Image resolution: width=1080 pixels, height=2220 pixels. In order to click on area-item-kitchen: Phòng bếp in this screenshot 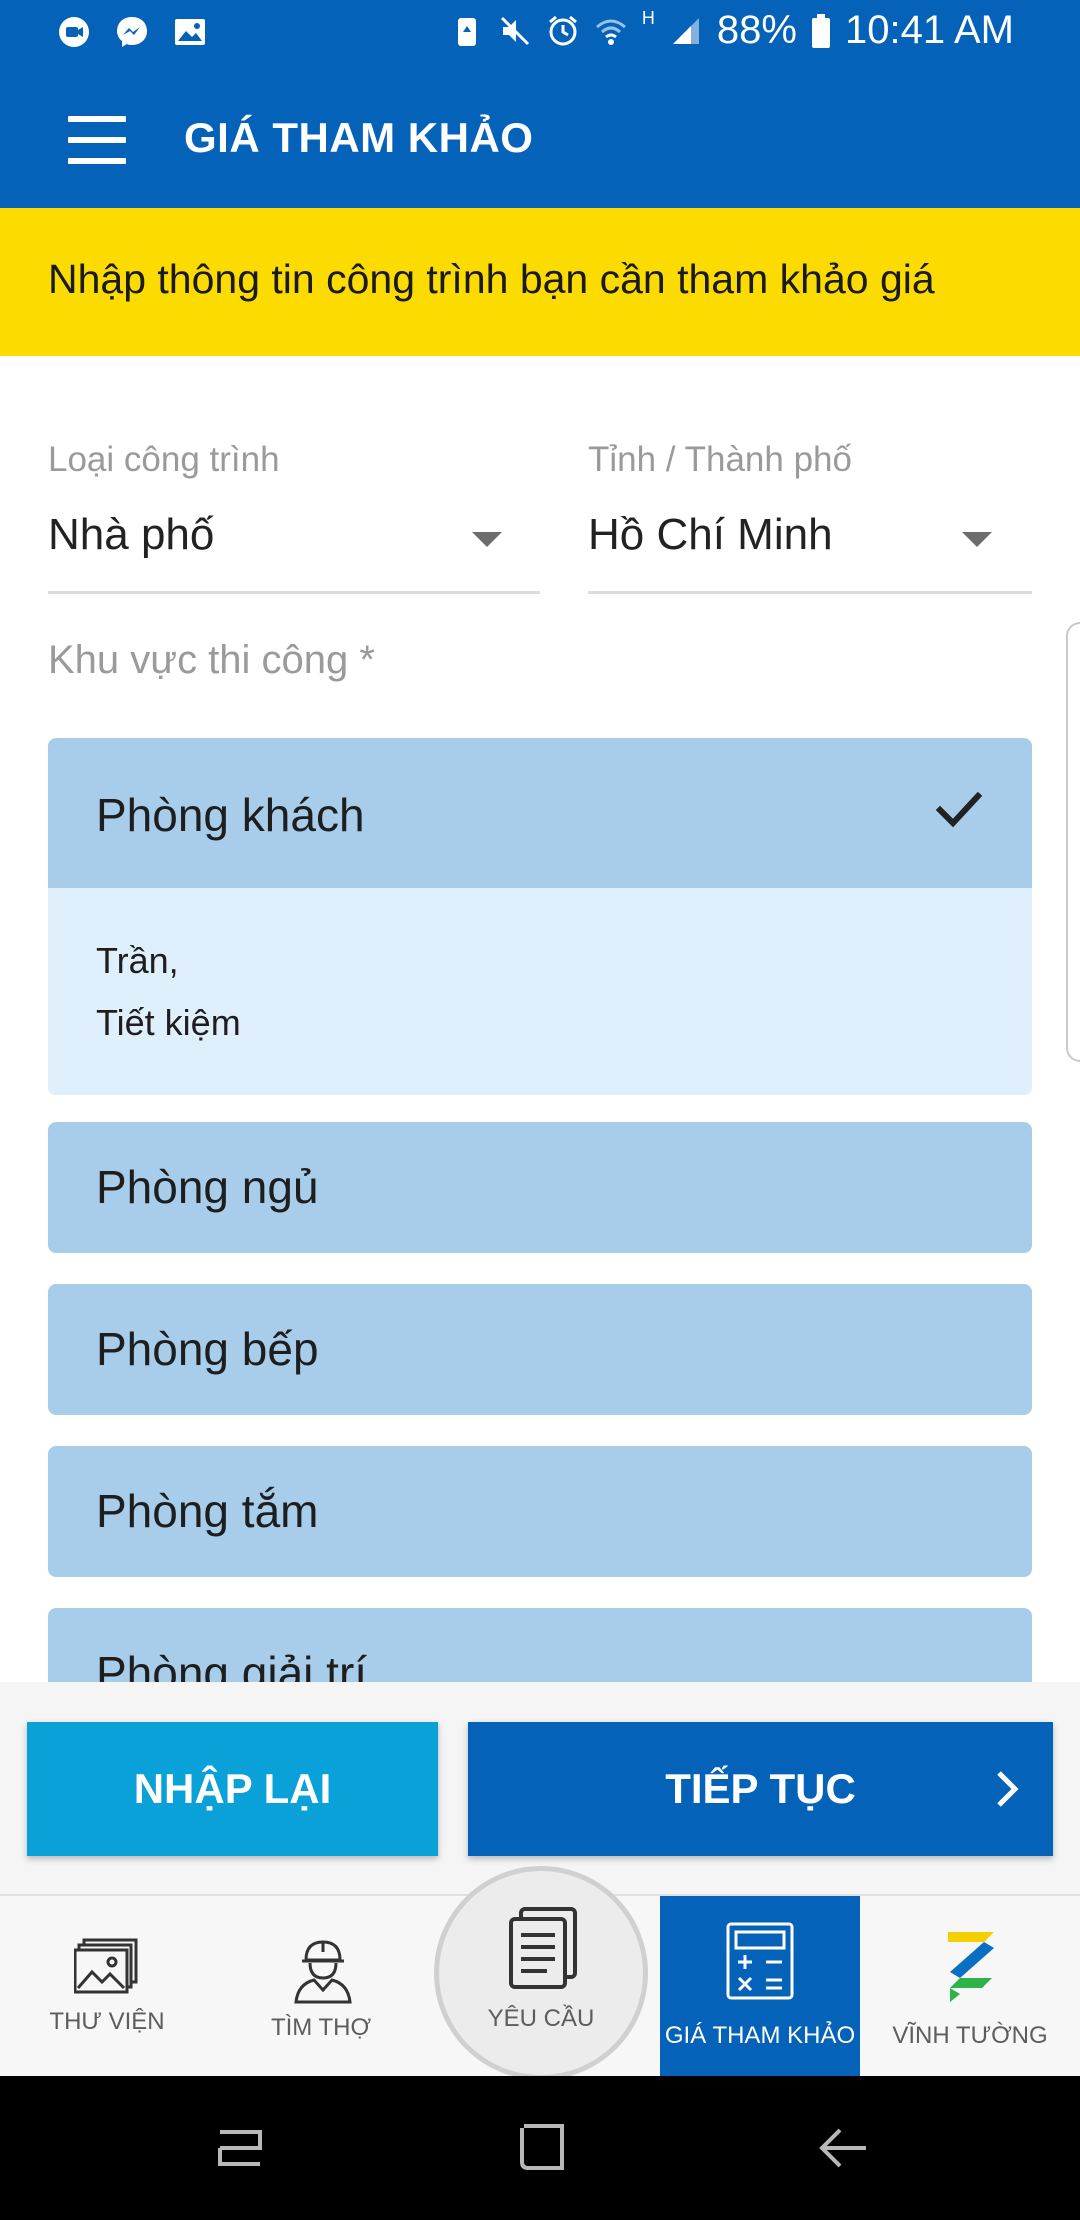, I will do `click(540, 1349)`.